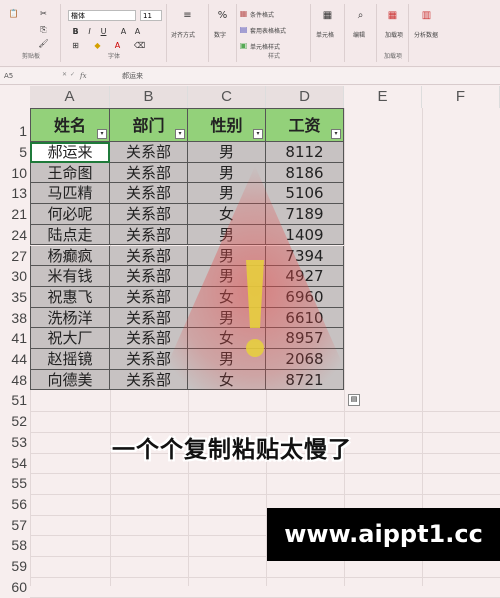 The image size is (500, 598). I want to click on table-cell: 7394, so click(305, 256).